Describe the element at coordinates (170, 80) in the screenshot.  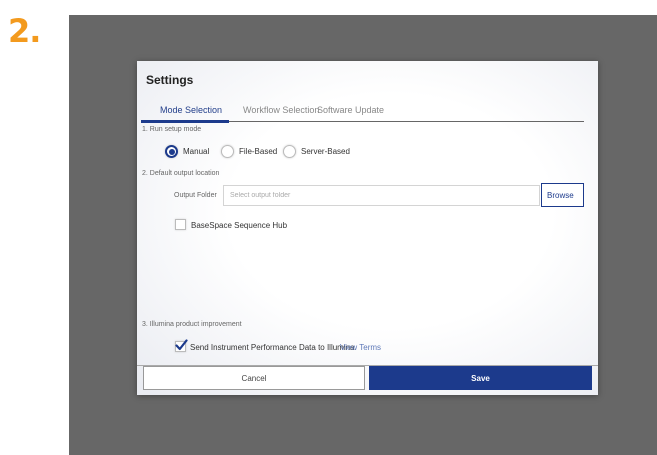
I see `dialog-title: Settings` at that location.